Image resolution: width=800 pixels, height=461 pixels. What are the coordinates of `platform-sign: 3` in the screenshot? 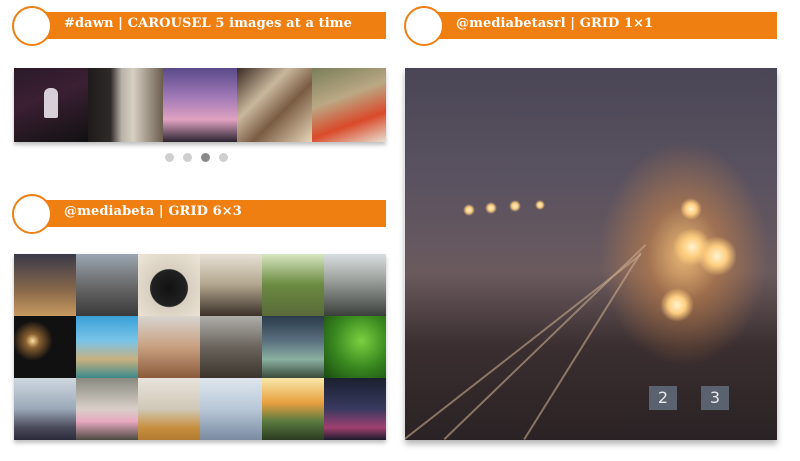 It's located at (715, 398).